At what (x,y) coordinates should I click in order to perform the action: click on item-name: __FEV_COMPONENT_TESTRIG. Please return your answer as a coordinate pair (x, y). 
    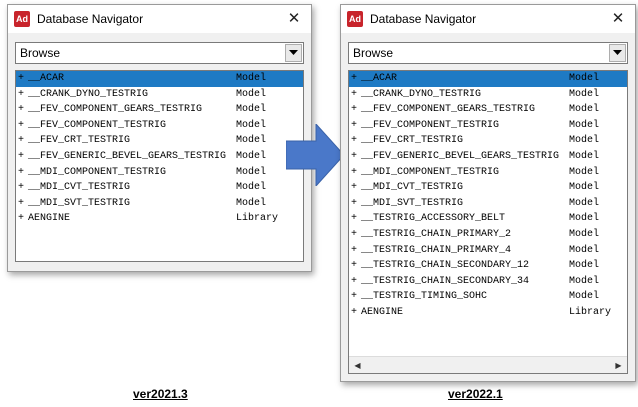
    Looking at the image, I should click on (97, 125).